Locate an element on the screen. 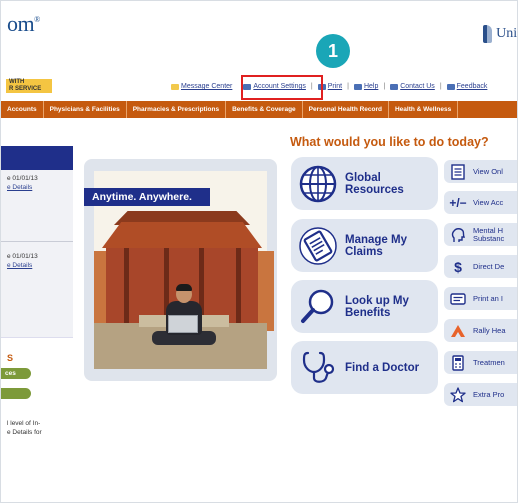 Image resolution: width=518 pixels, height=503 pixels. help-link: Help is located at coordinates (365, 86).